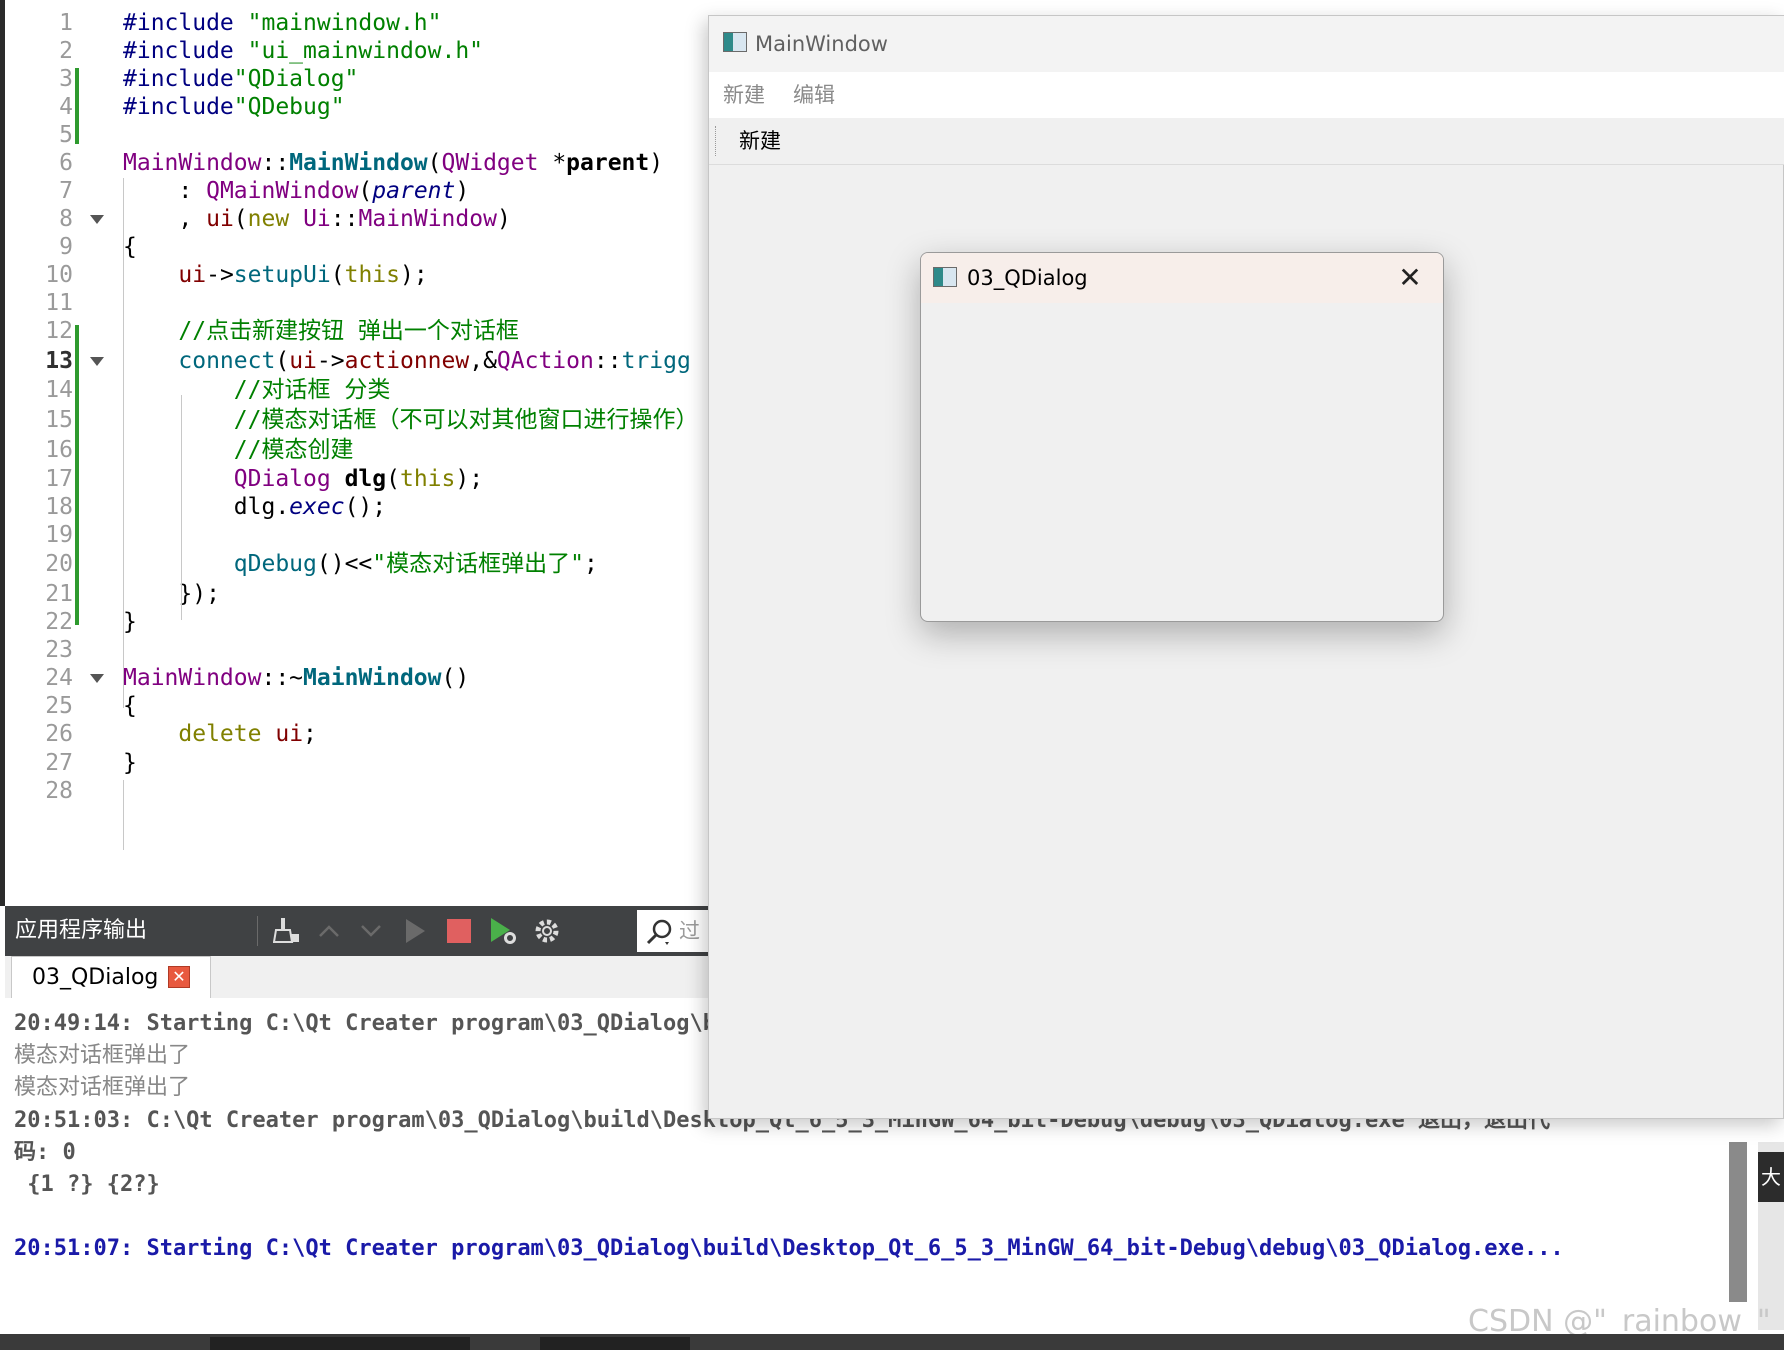 The height and width of the screenshot is (1350, 1784). What do you see at coordinates (1246, 44) in the screenshot?
I see `main-window-titlebar: MainWindow` at bounding box center [1246, 44].